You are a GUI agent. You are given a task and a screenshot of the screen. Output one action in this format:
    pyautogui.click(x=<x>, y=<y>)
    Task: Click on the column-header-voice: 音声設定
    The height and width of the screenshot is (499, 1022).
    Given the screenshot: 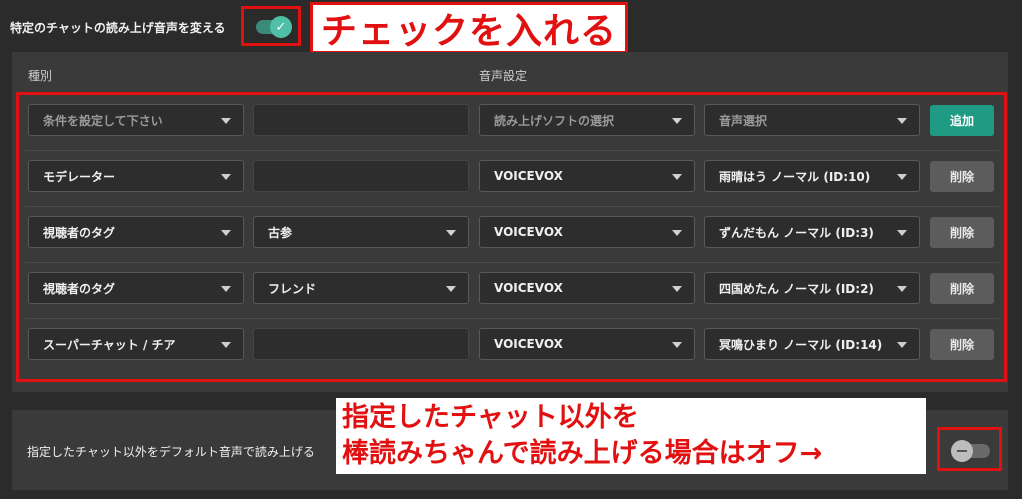 What is the action you would take?
    pyautogui.click(x=503, y=76)
    